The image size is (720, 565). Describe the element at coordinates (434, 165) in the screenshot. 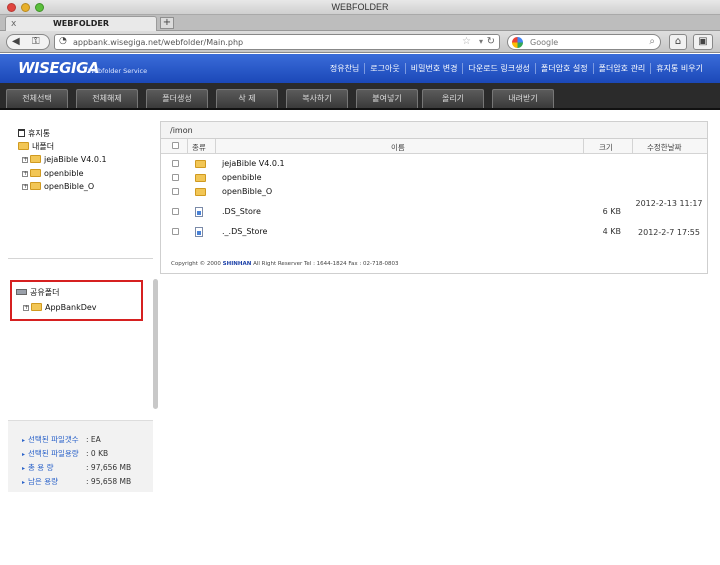

I see `file-row: jejaBible V4.0.1` at that location.